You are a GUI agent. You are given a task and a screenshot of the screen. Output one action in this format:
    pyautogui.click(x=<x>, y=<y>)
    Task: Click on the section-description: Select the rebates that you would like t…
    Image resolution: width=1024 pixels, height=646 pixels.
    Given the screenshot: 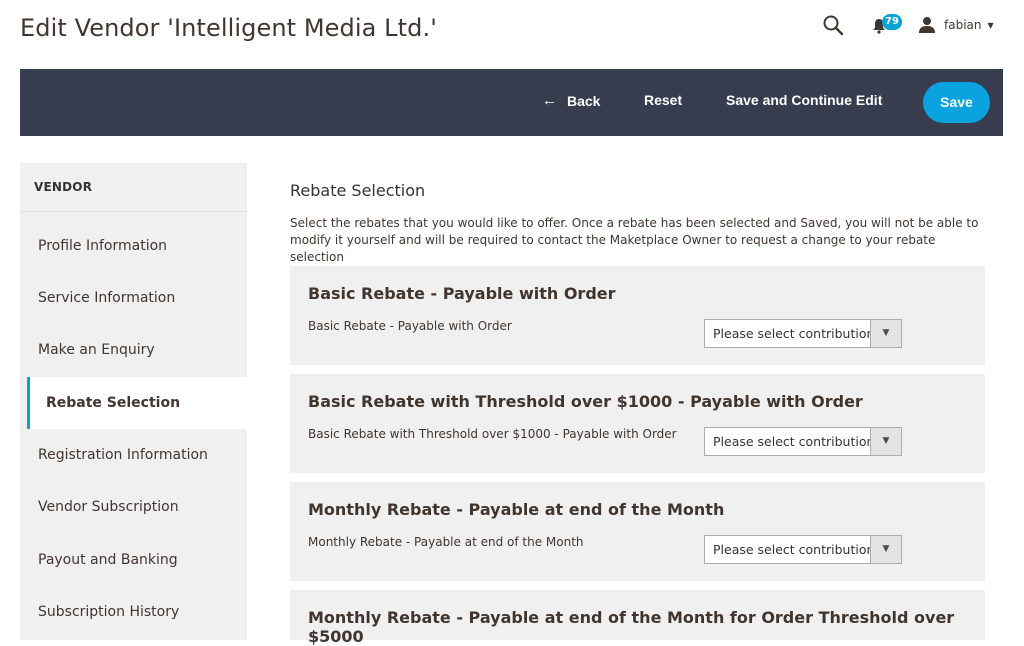 What is the action you would take?
    pyautogui.click(x=634, y=240)
    